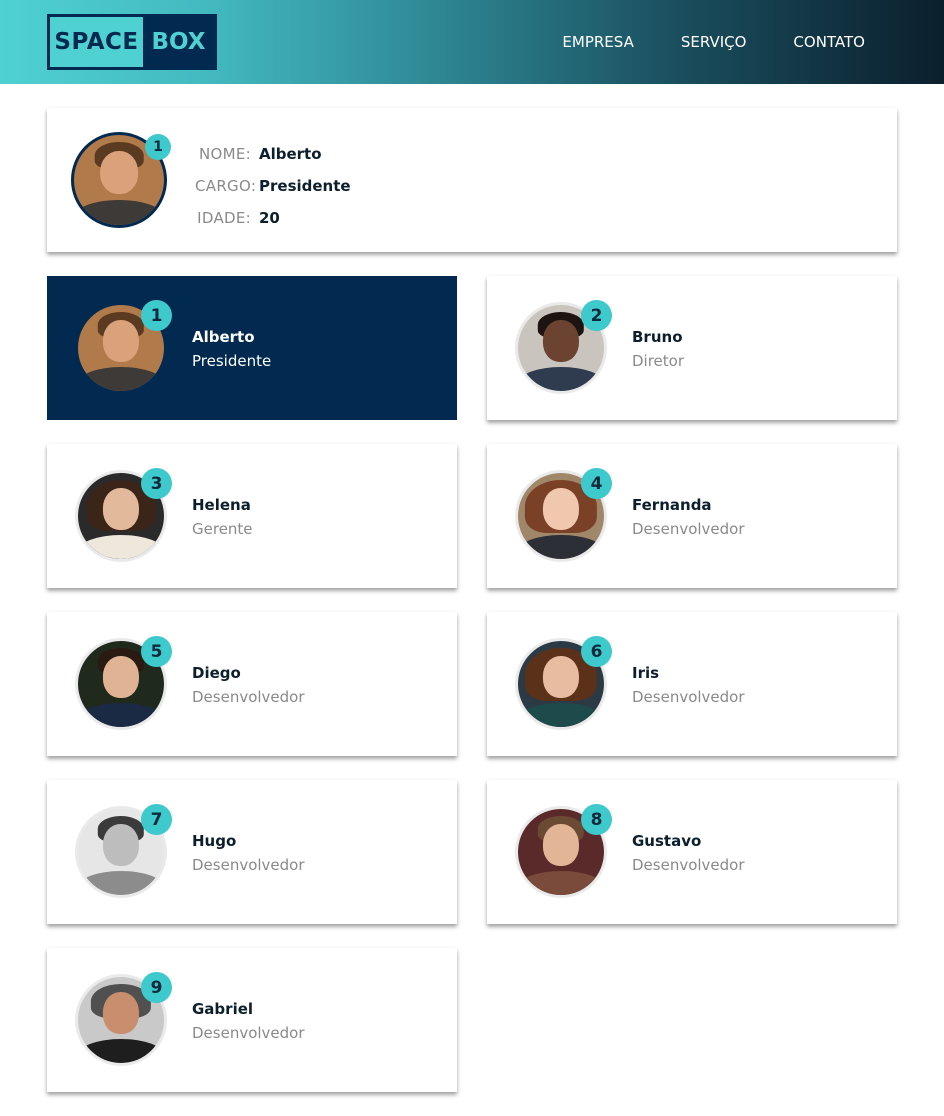 This screenshot has height=1116, width=944. I want to click on member-name: Gabriel, so click(223, 1009).